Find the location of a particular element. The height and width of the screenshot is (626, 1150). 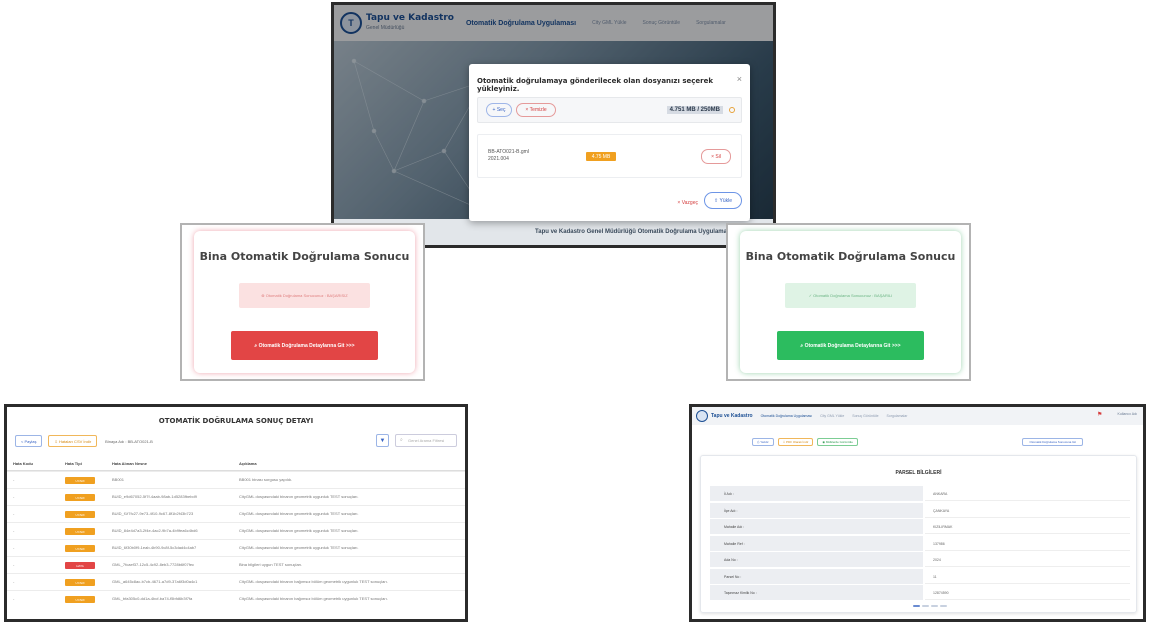

field-label: İlçe Adı : is located at coordinates (816, 510).